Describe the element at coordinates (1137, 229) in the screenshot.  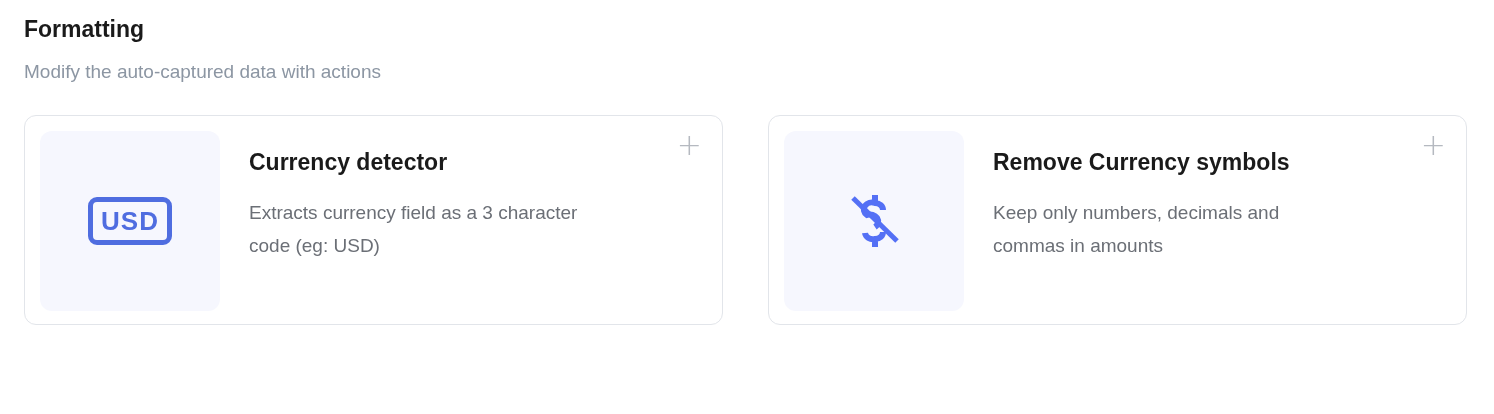
I see `card-description: Keep only numbers, decimals and commas in amounts` at that location.